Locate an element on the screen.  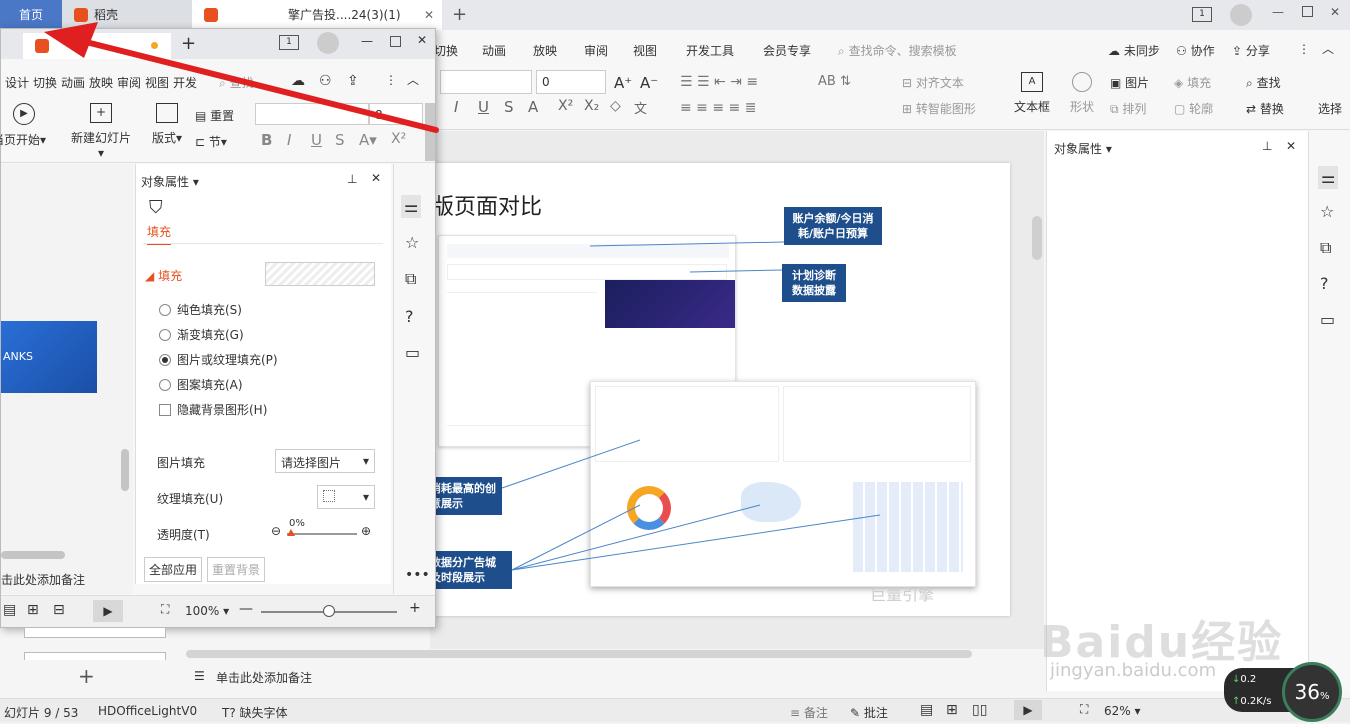
network-percent-unit: % is located at coordinates (1324, 696).